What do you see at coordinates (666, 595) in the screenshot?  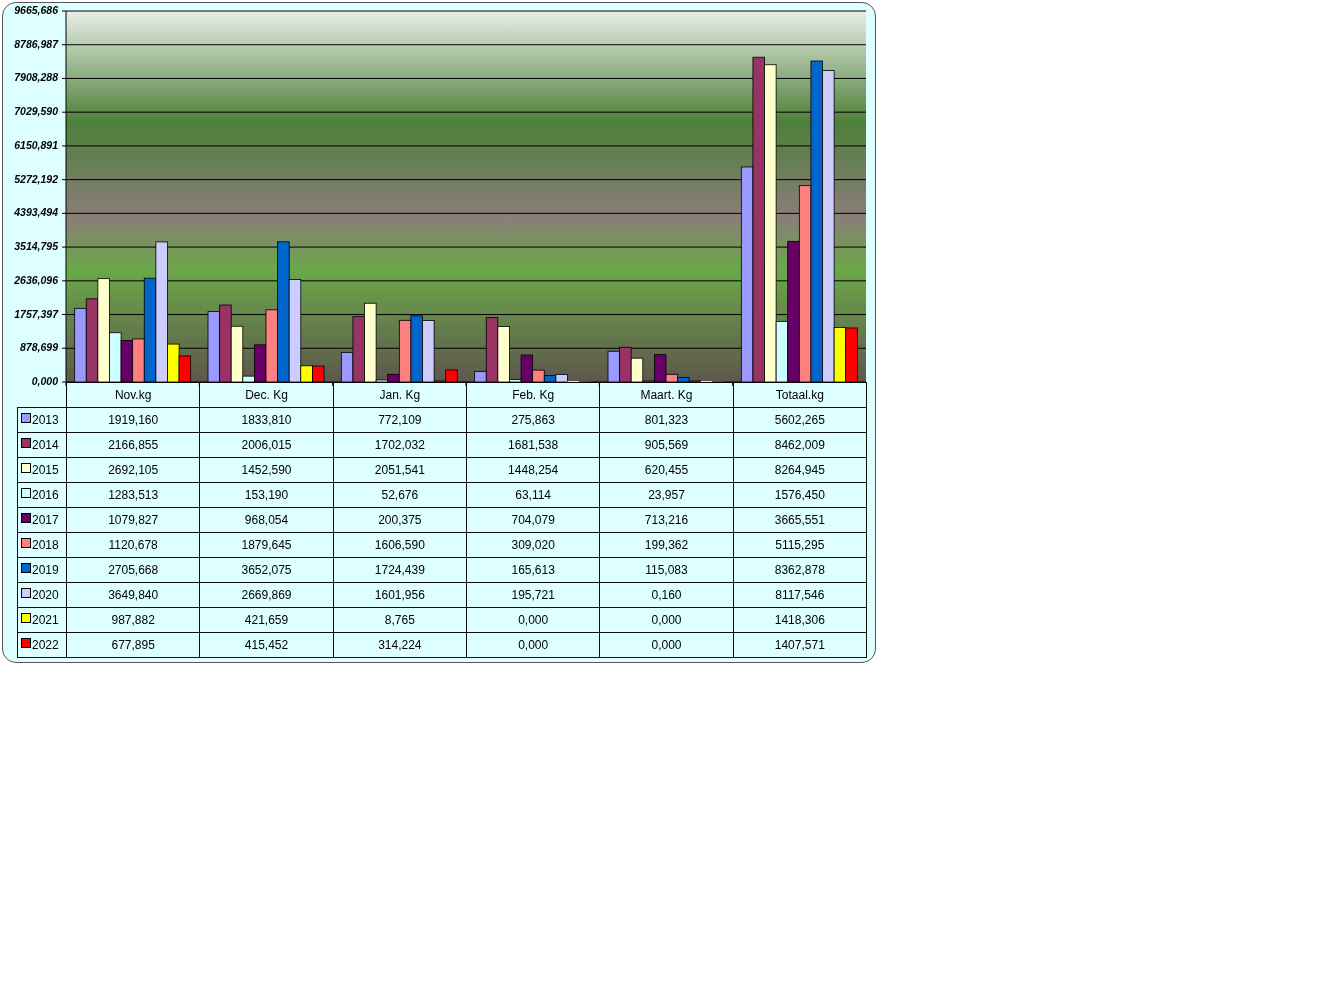 I see `table-cell: 0,160` at bounding box center [666, 595].